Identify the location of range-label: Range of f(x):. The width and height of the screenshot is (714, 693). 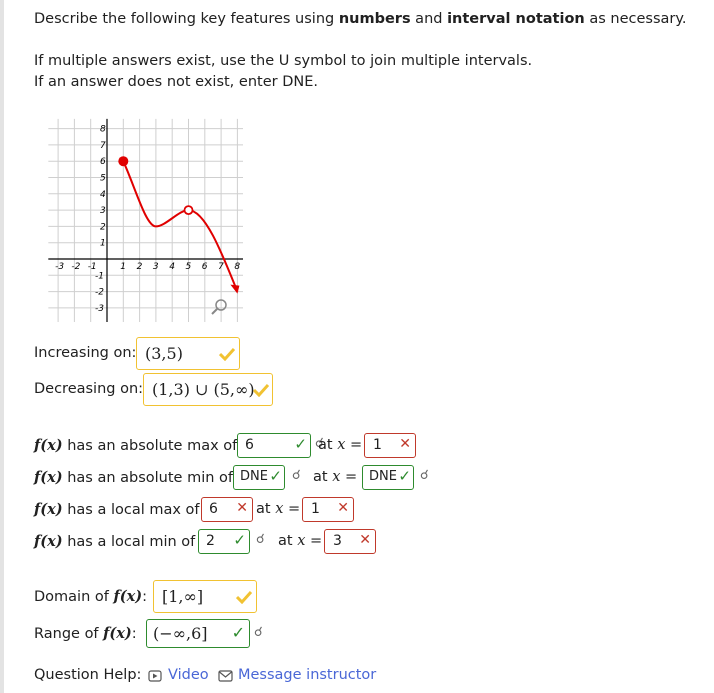
(85, 633).